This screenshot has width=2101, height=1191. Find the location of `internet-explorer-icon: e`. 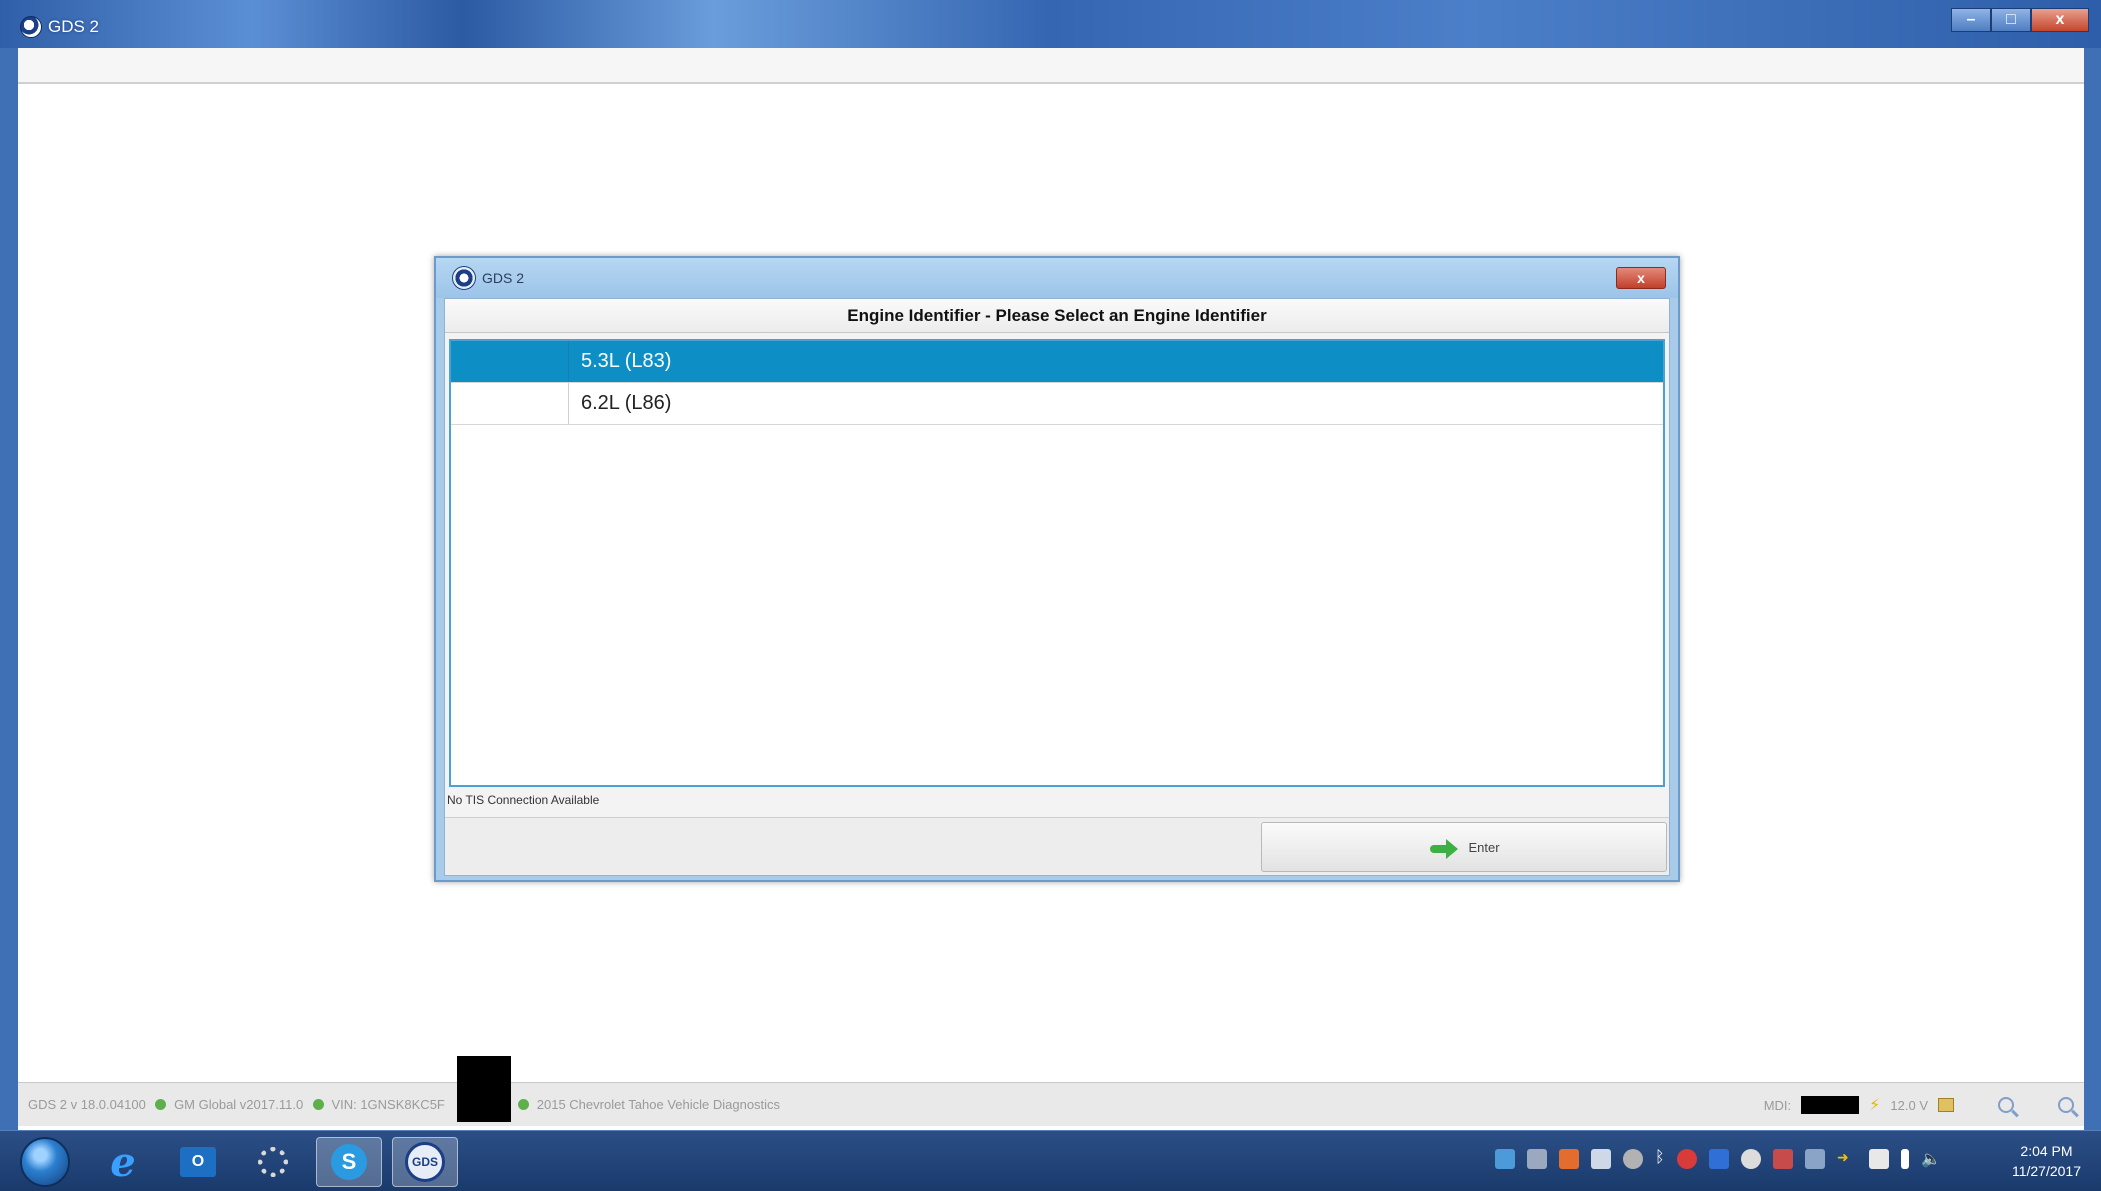

internet-explorer-icon: e is located at coordinates (123, 1162).